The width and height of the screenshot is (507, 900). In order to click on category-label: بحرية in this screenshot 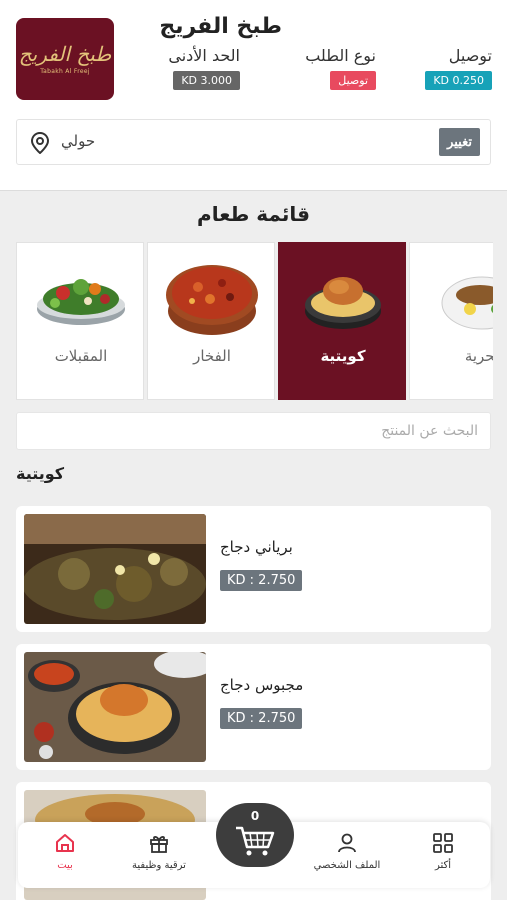, I will do `click(478, 356)`.